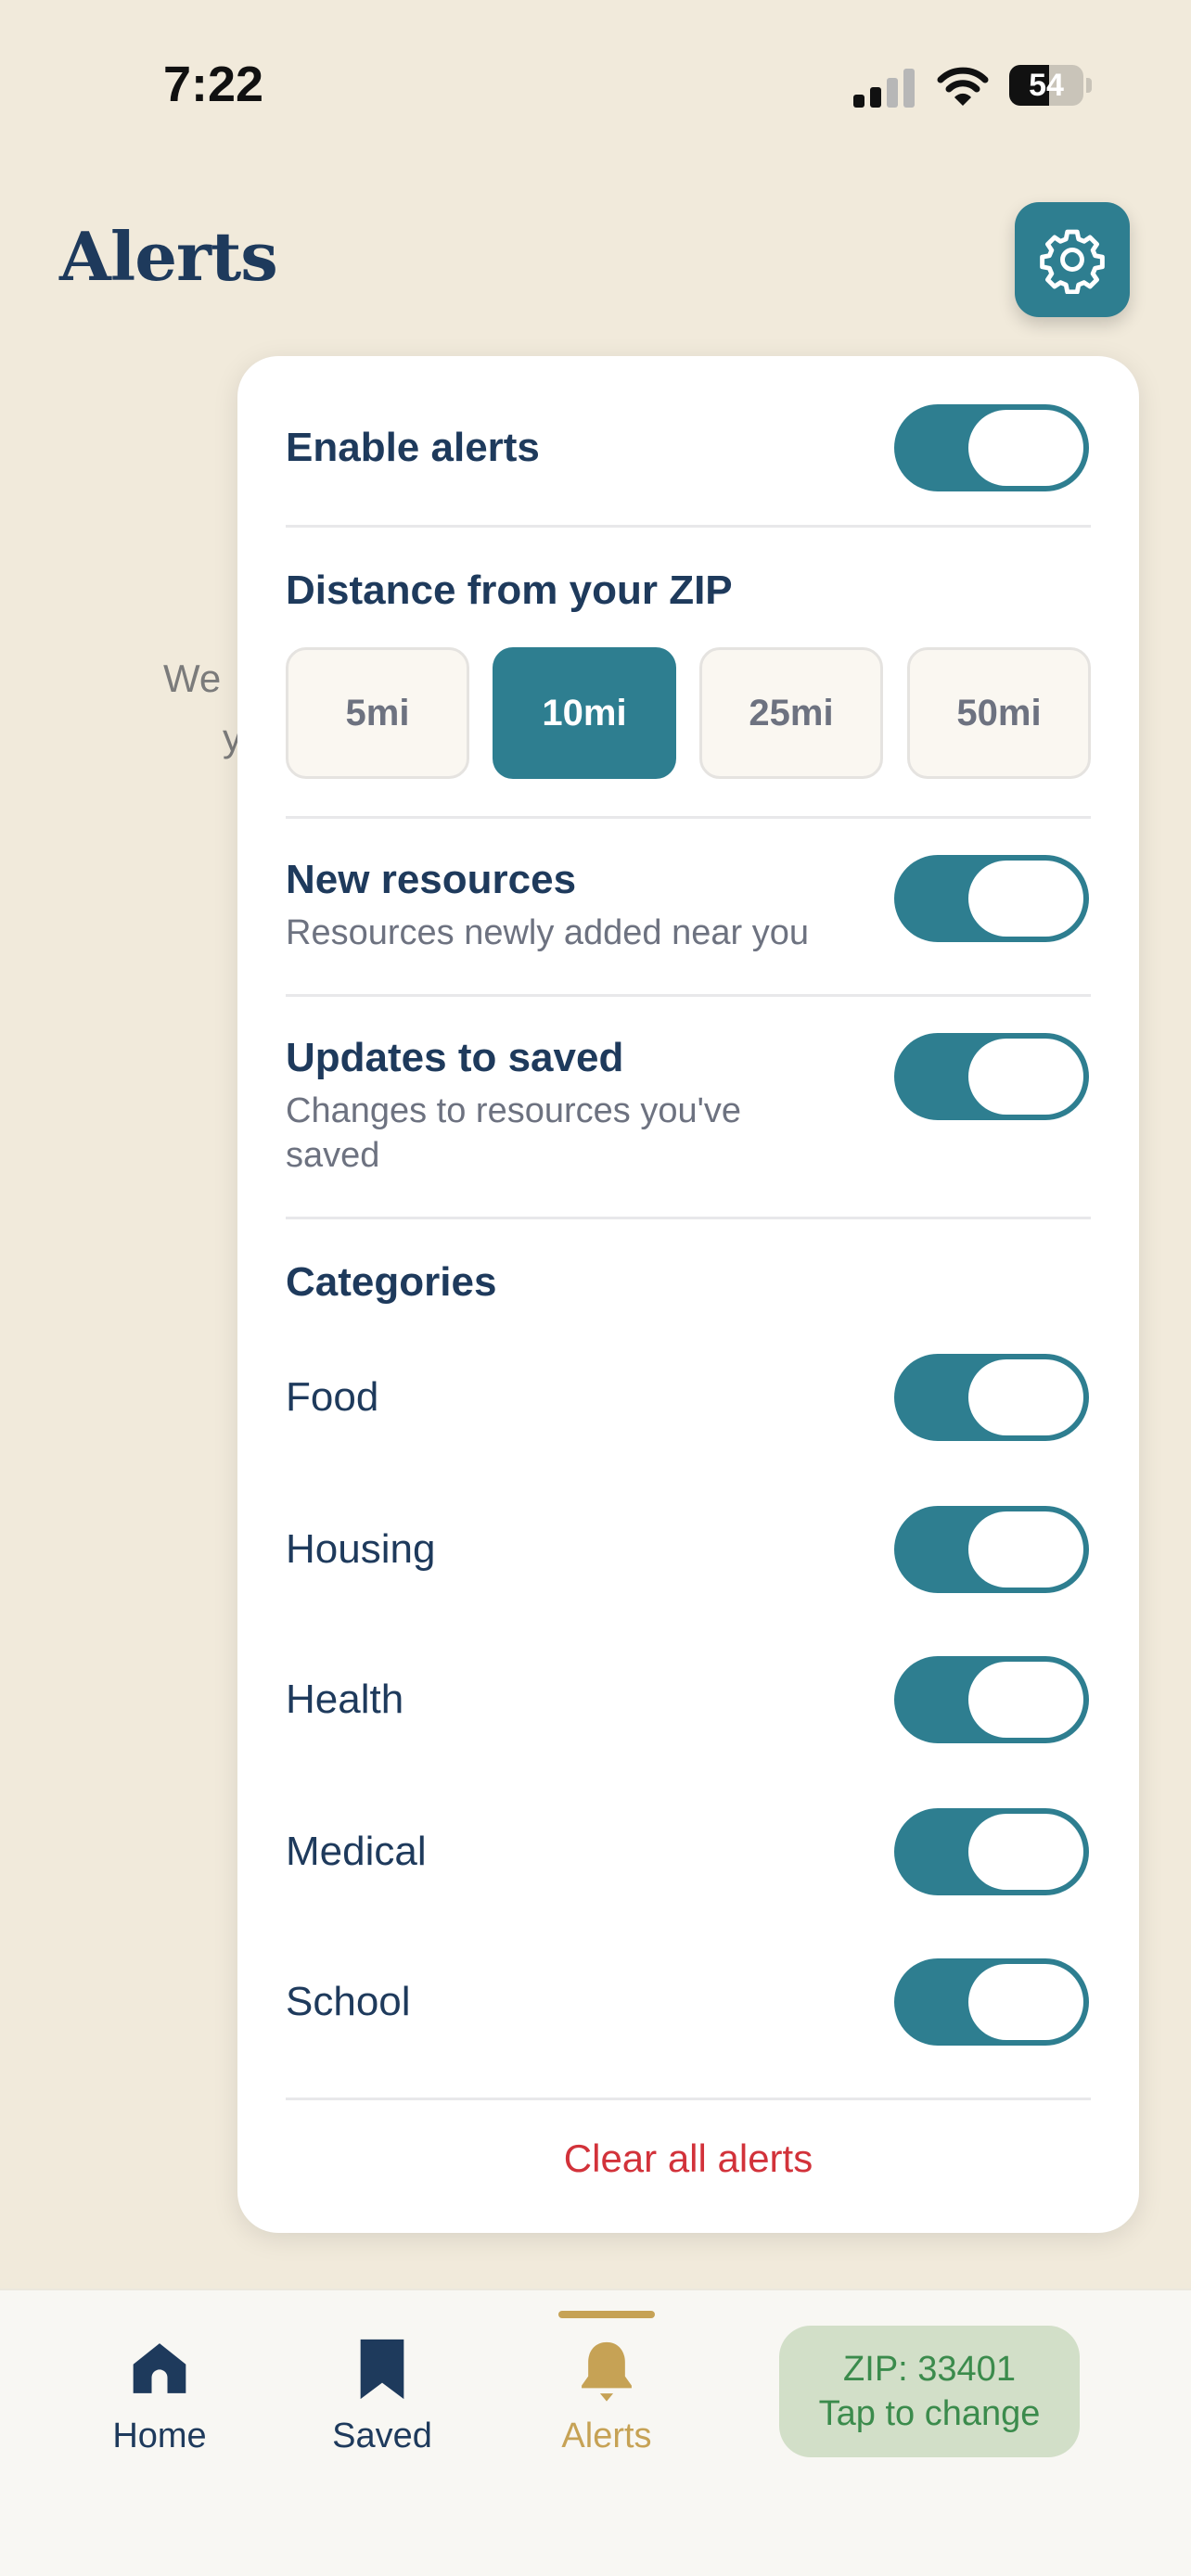 This screenshot has width=1191, height=2576. Describe the element at coordinates (510, 590) in the screenshot. I see `distance-label: Distance from your ZIP` at that location.